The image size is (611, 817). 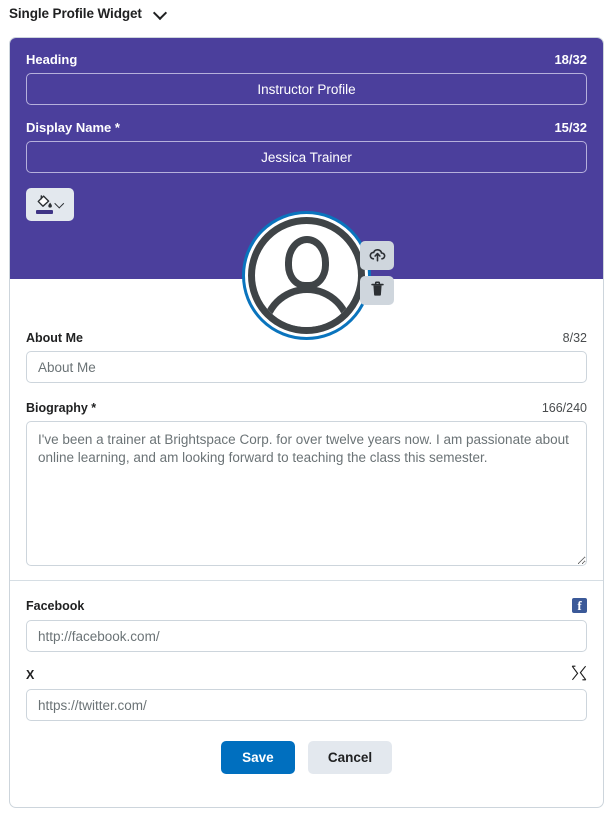 I want to click on trash-icon, so click(x=377, y=290).